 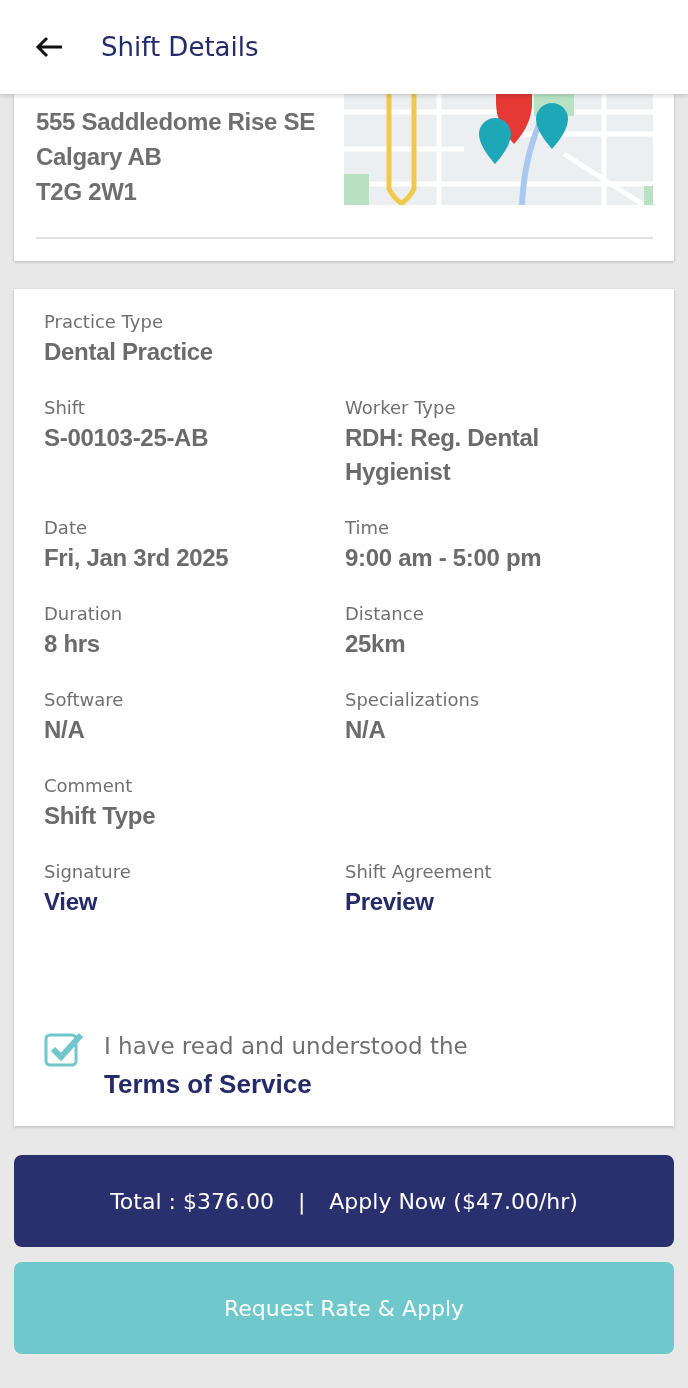 What do you see at coordinates (72, 644) in the screenshot?
I see `field-value: 8 hrs` at bounding box center [72, 644].